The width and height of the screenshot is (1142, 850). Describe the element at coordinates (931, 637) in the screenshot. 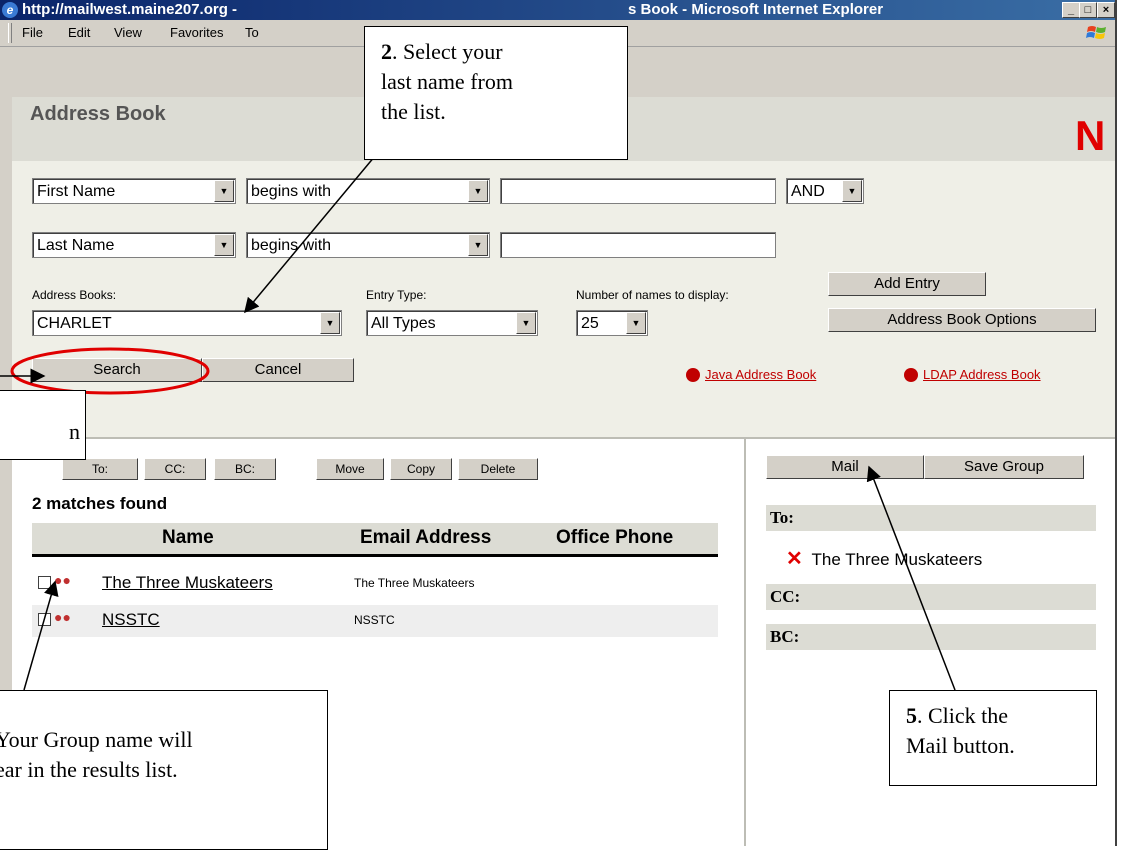

I see `bc-section-header: BC:` at that location.